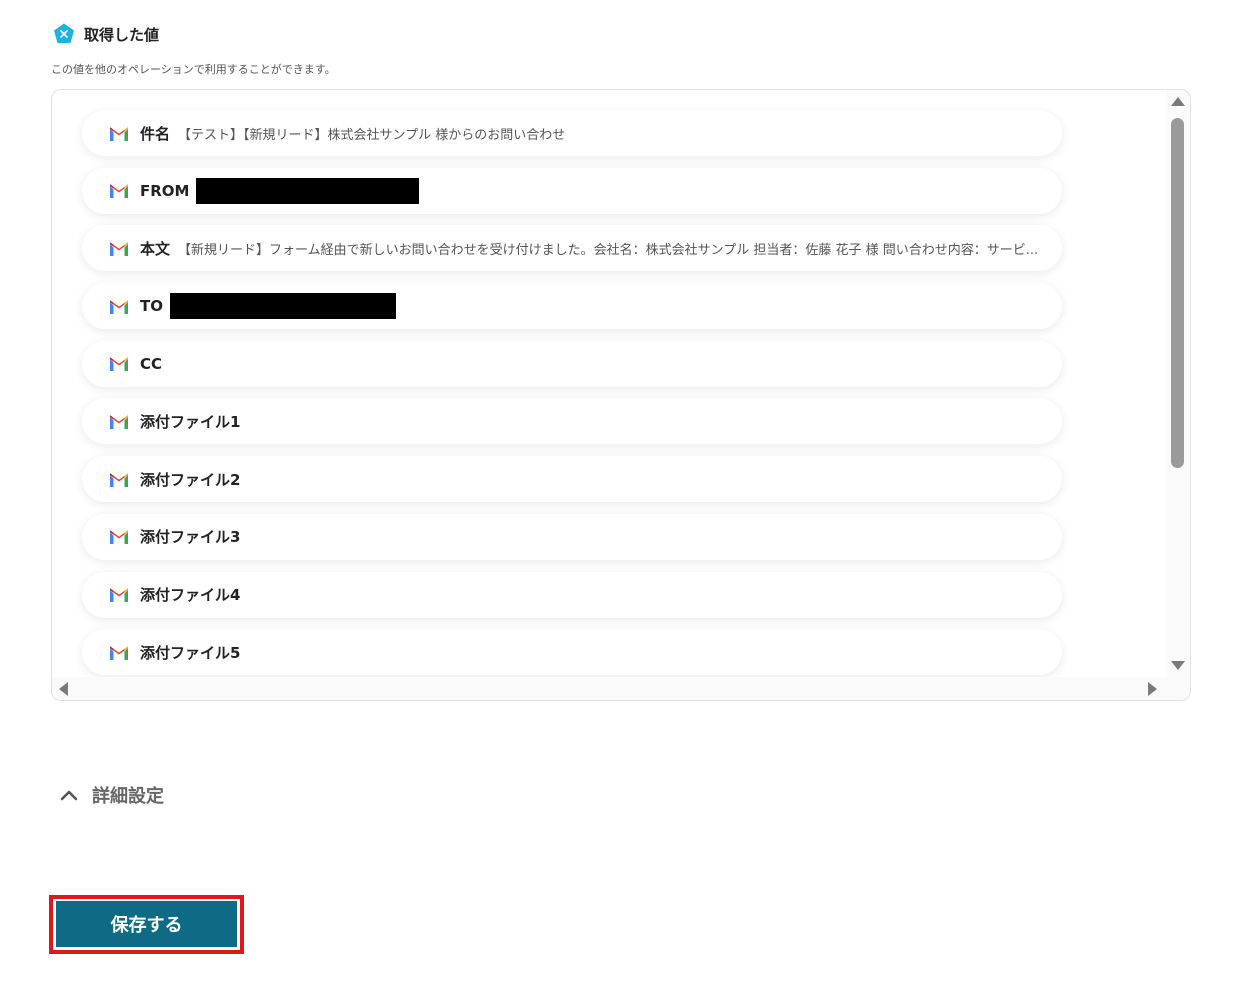  What do you see at coordinates (572, 652) in the screenshot?
I see `value-pill: 添付ファイル5` at bounding box center [572, 652].